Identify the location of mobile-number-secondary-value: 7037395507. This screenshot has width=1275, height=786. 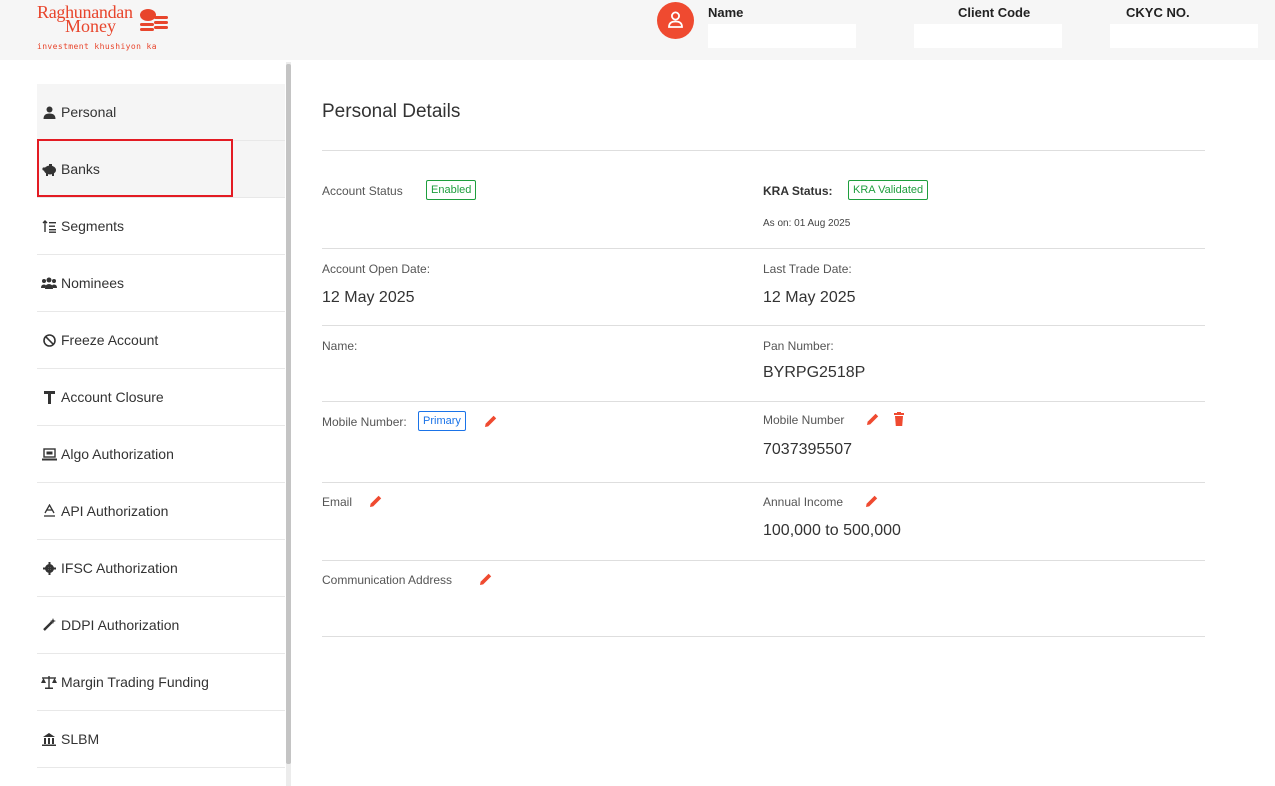
(807, 449).